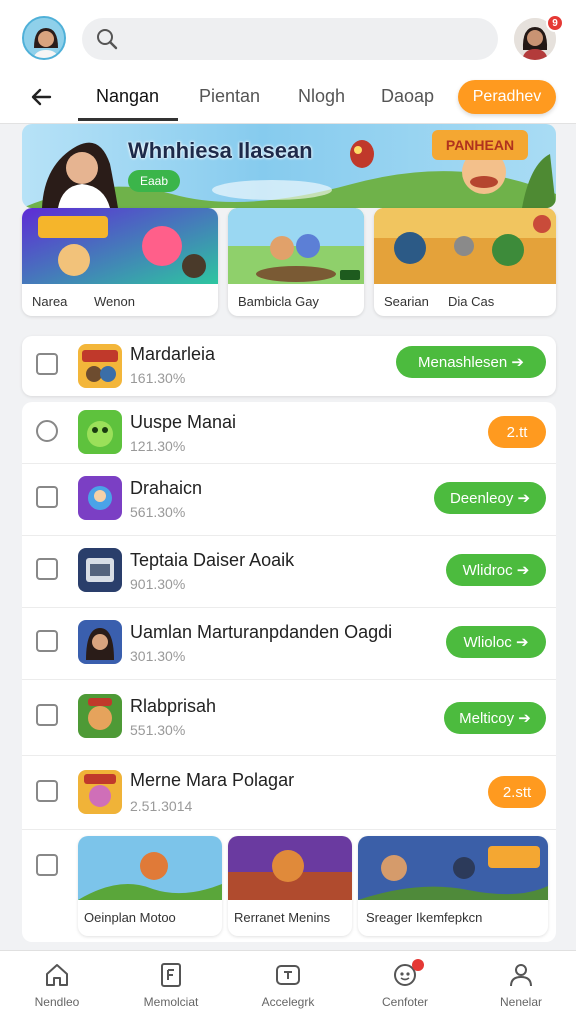 The height and width of the screenshot is (1024, 576). Describe the element at coordinates (406, 301) in the screenshot. I see `card-caption: Searian` at that location.